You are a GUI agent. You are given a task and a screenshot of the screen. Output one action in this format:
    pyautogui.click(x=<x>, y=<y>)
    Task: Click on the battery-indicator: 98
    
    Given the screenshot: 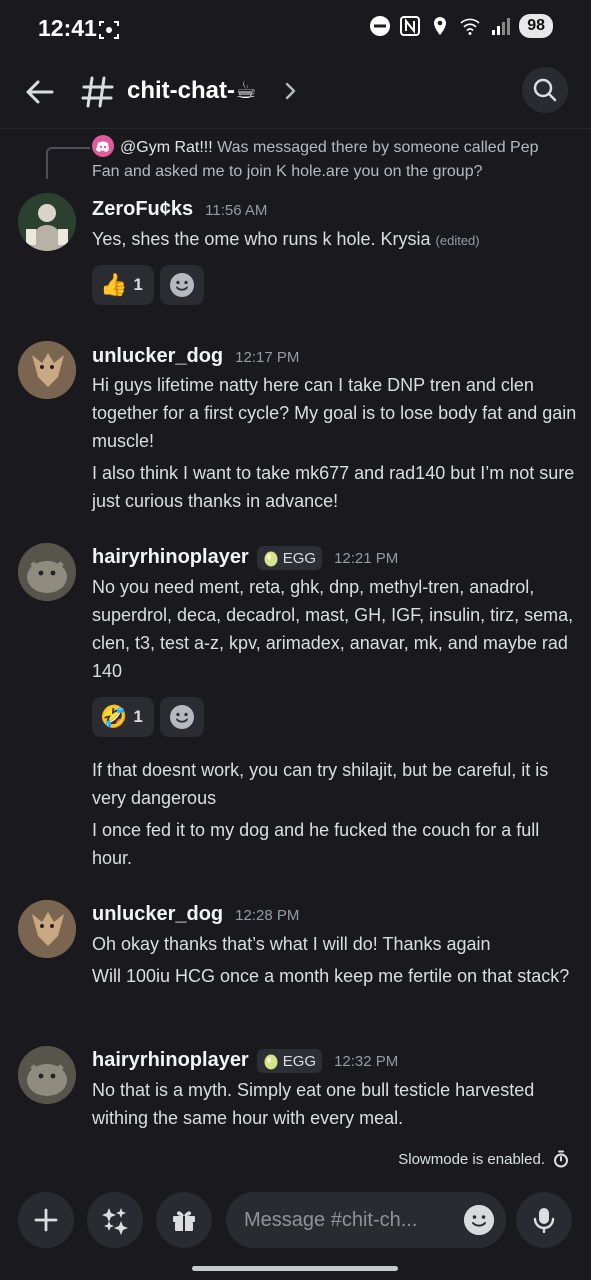 What is the action you would take?
    pyautogui.click(x=536, y=26)
    